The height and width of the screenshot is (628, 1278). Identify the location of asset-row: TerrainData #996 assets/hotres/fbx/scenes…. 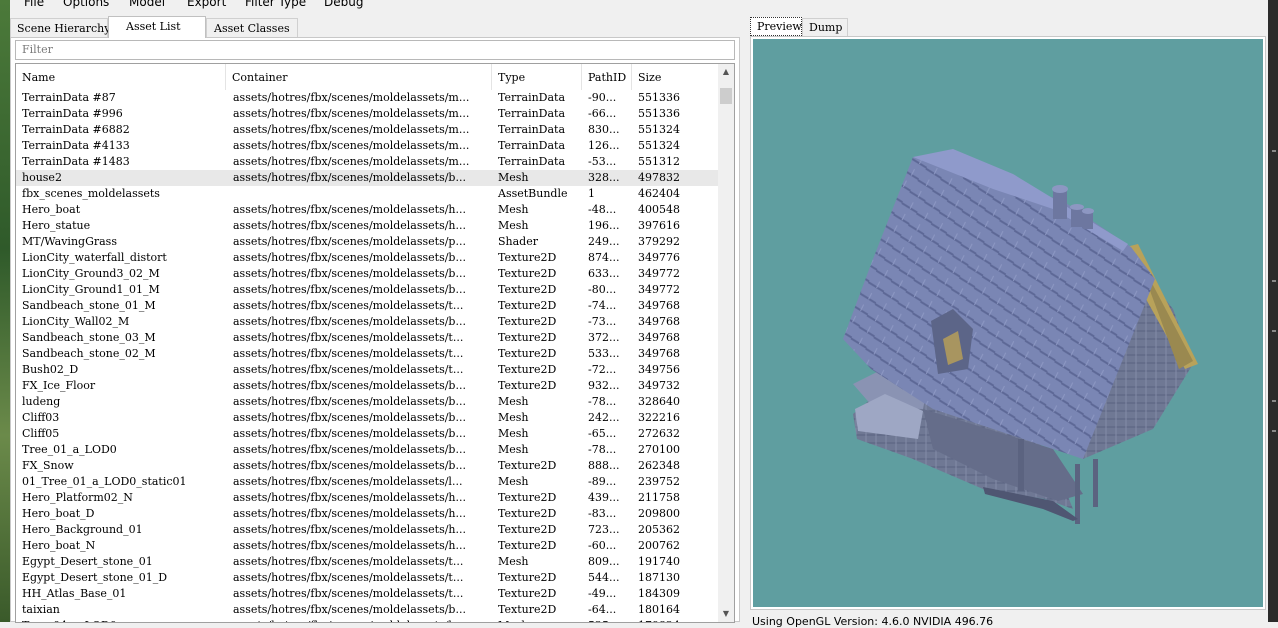
(368, 114).